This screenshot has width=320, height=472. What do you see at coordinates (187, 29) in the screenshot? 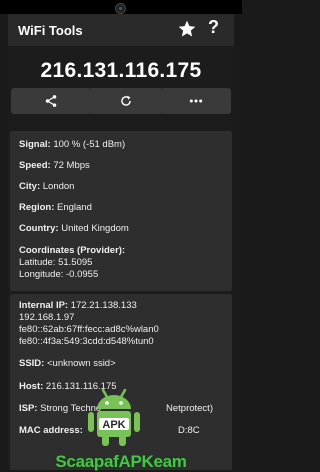
I see `star-icon` at bounding box center [187, 29].